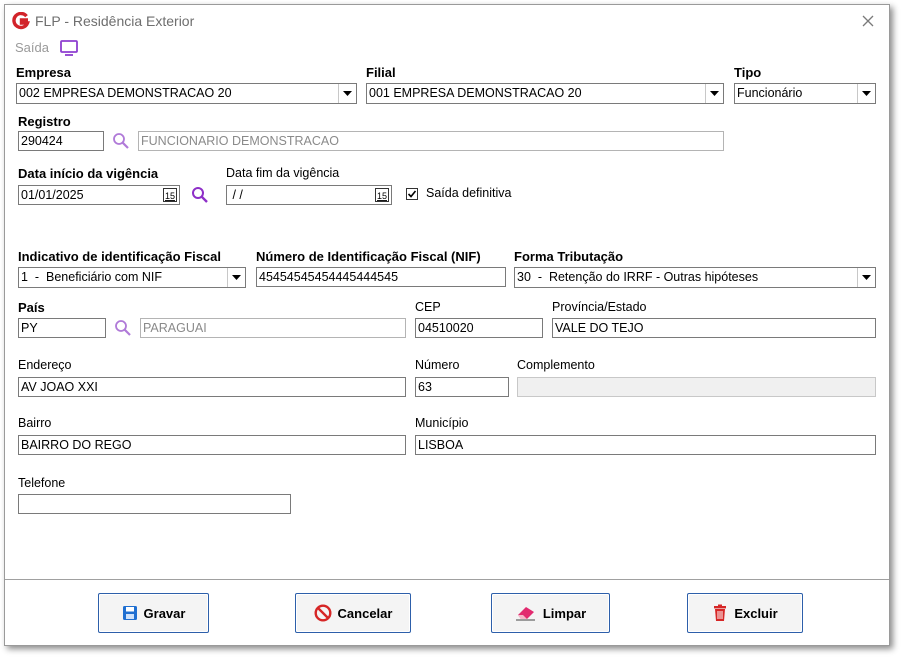 The height and width of the screenshot is (660, 905). I want to click on telefone-label: Telefone, so click(42, 483).